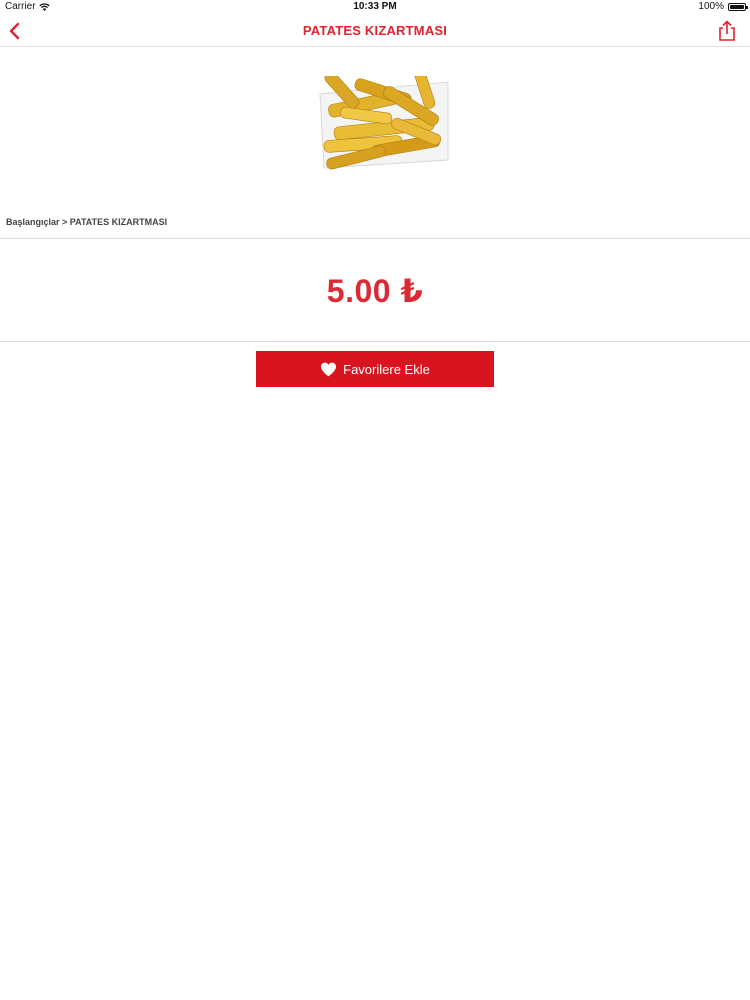 The height and width of the screenshot is (1000, 750). What do you see at coordinates (329, 369) in the screenshot?
I see `heart-icon` at bounding box center [329, 369].